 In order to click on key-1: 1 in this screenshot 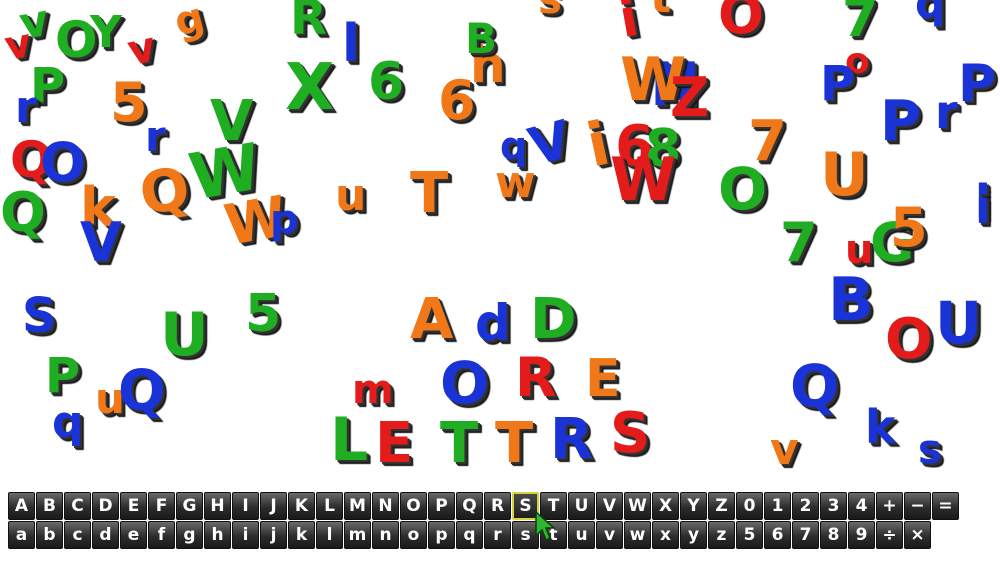, I will do `click(777, 506)`.